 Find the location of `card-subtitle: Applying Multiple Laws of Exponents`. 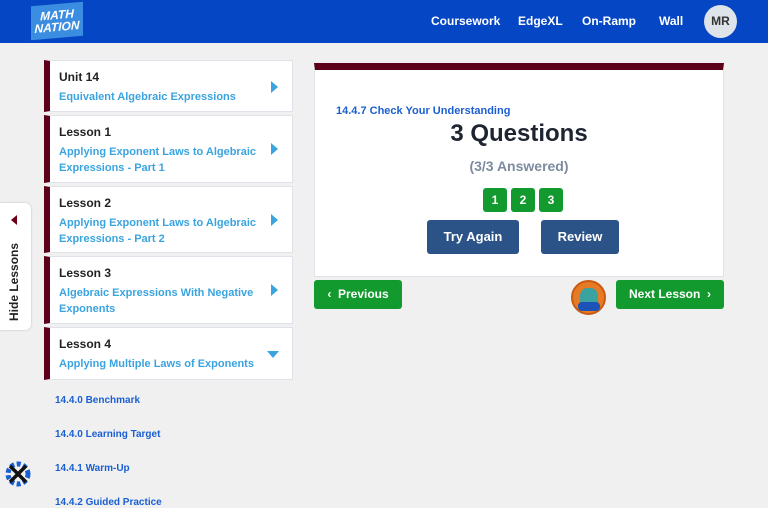

card-subtitle: Applying Multiple Laws of Exponents is located at coordinates (156, 364).